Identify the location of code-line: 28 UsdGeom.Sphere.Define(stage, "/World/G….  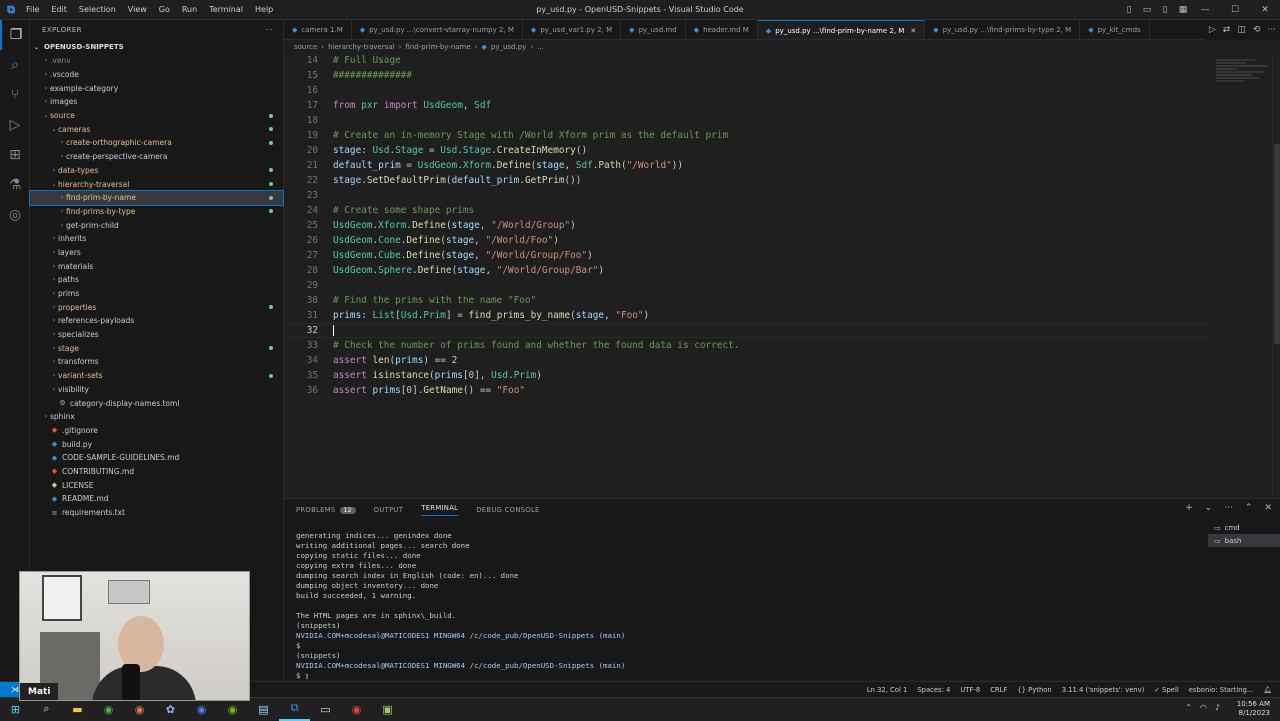
(748, 270).